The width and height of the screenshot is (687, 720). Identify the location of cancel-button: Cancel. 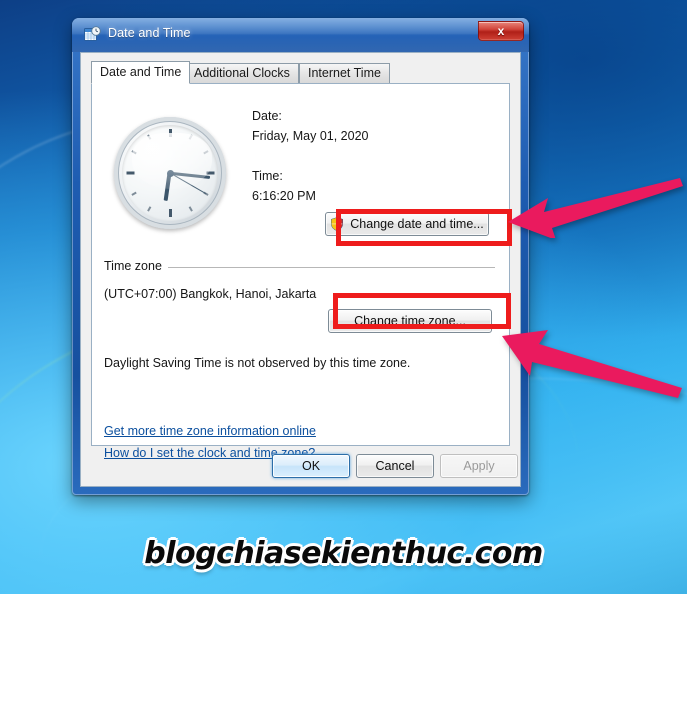
(395, 466).